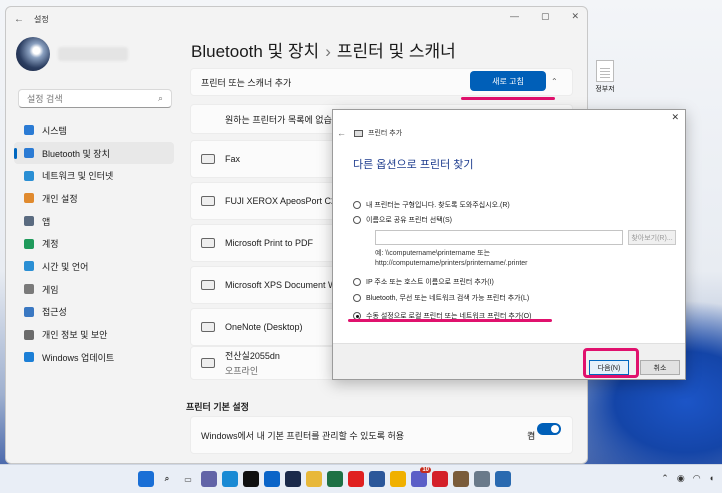 The height and width of the screenshot is (493, 722). I want to click on status-icon: ◉, so click(681, 478).